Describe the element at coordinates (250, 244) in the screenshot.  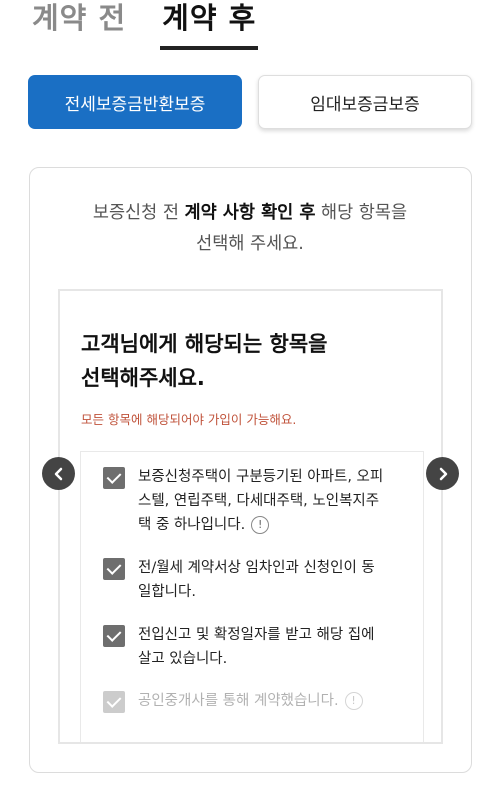
I see `instruction-line2: 선택해 주세요.` at that location.